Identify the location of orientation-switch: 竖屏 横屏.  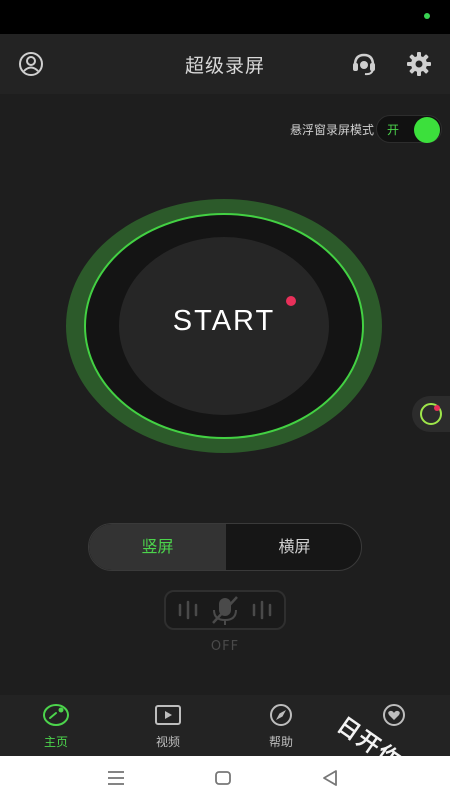
(225, 547).